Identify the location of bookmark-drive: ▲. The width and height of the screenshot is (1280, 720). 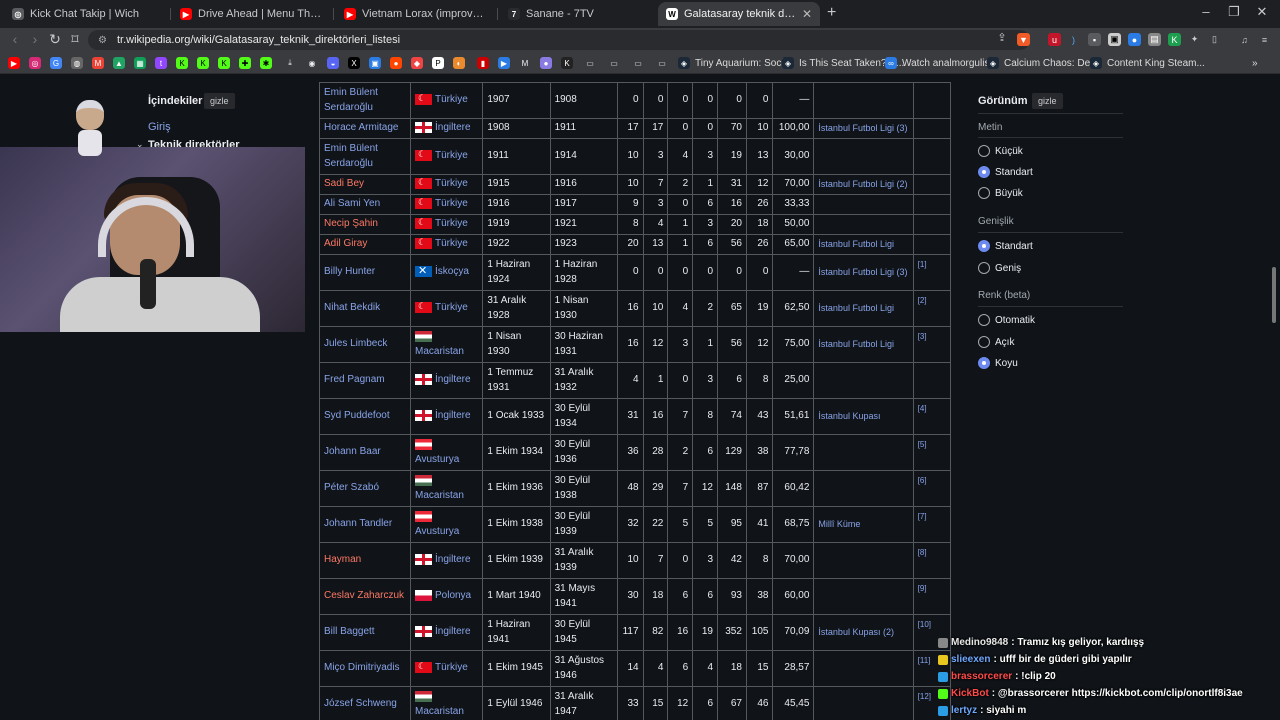
(121, 63).